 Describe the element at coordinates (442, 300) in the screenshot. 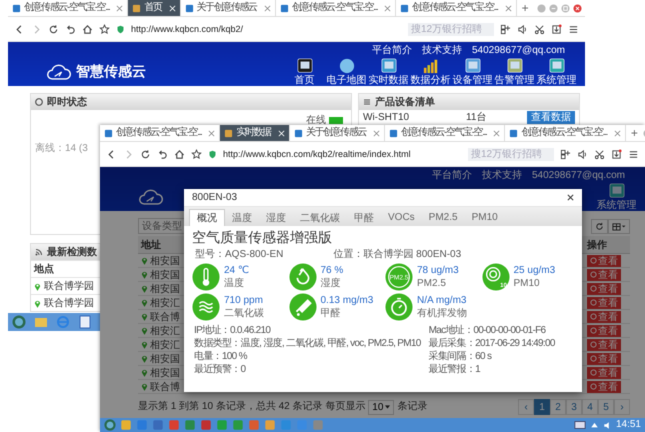

I see `metric-value: N/A mg/m3` at that location.